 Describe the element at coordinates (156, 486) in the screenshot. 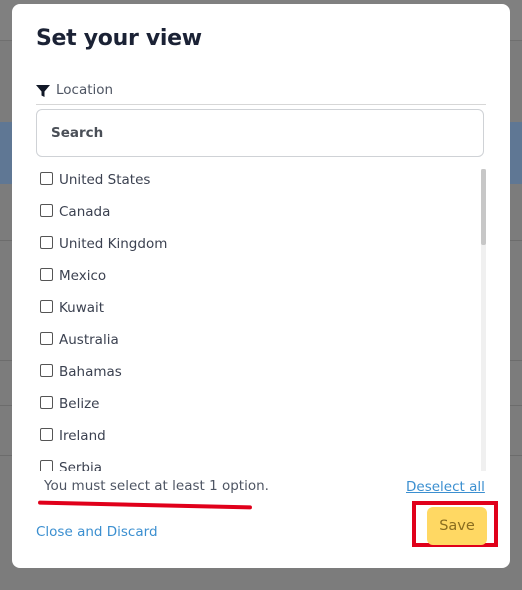

I see `validation-message: You must select at least 1 option.` at that location.